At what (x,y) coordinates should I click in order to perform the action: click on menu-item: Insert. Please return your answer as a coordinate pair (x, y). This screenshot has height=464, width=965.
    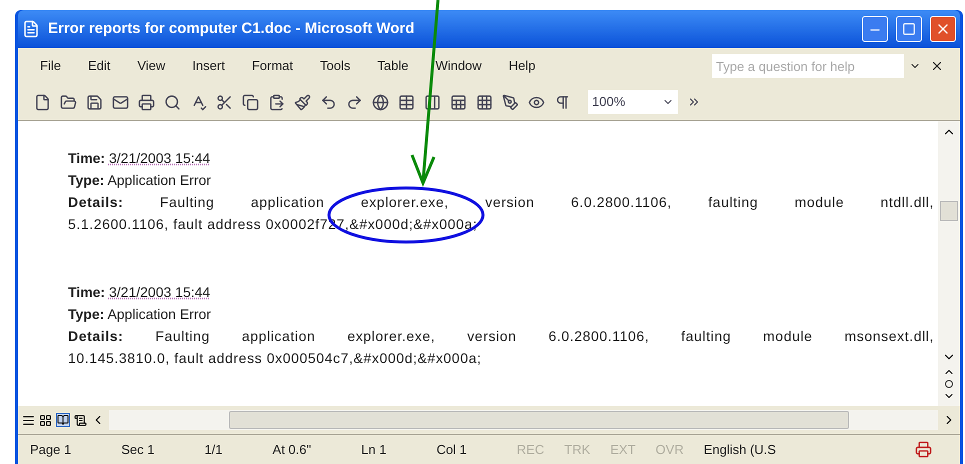
    Looking at the image, I should click on (208, 66).